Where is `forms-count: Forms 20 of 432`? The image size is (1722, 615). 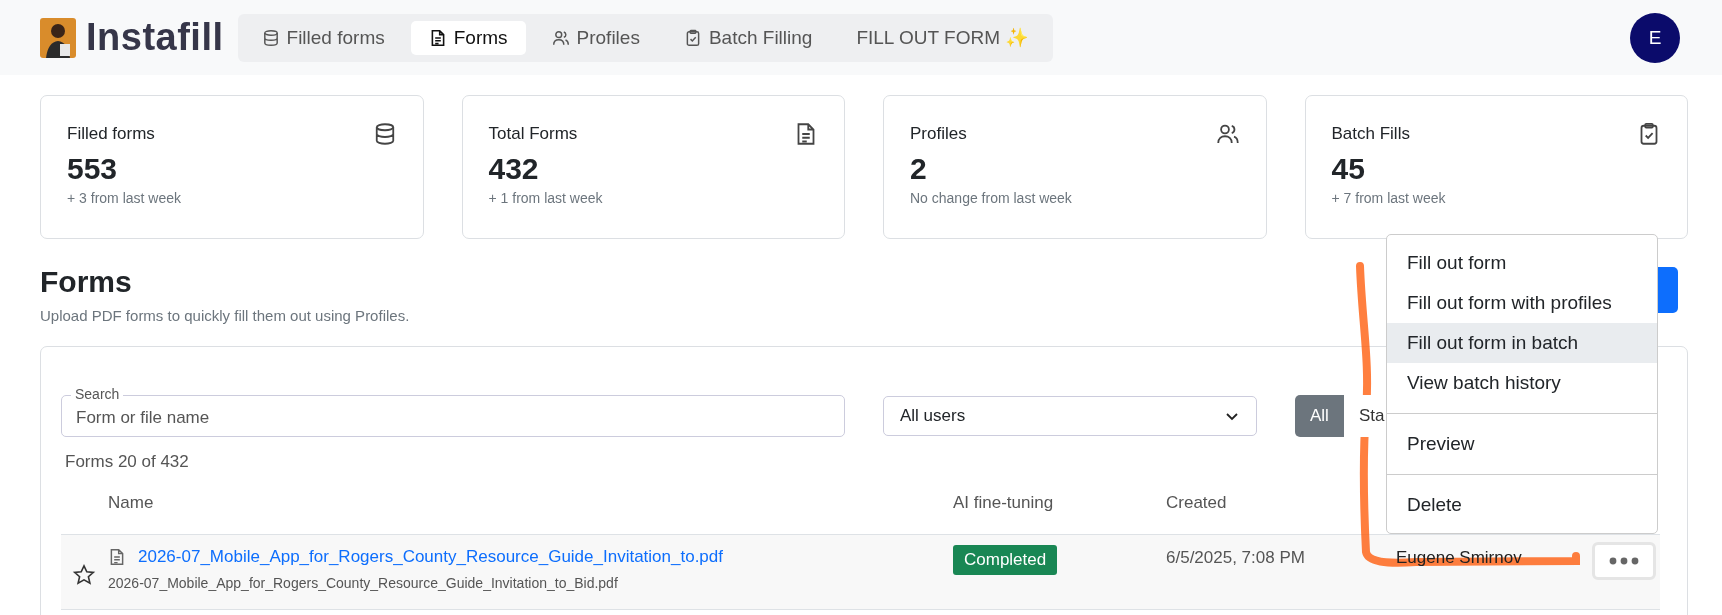 forms-count: Forms 20 of 432 is located at coordinates (127, 462).